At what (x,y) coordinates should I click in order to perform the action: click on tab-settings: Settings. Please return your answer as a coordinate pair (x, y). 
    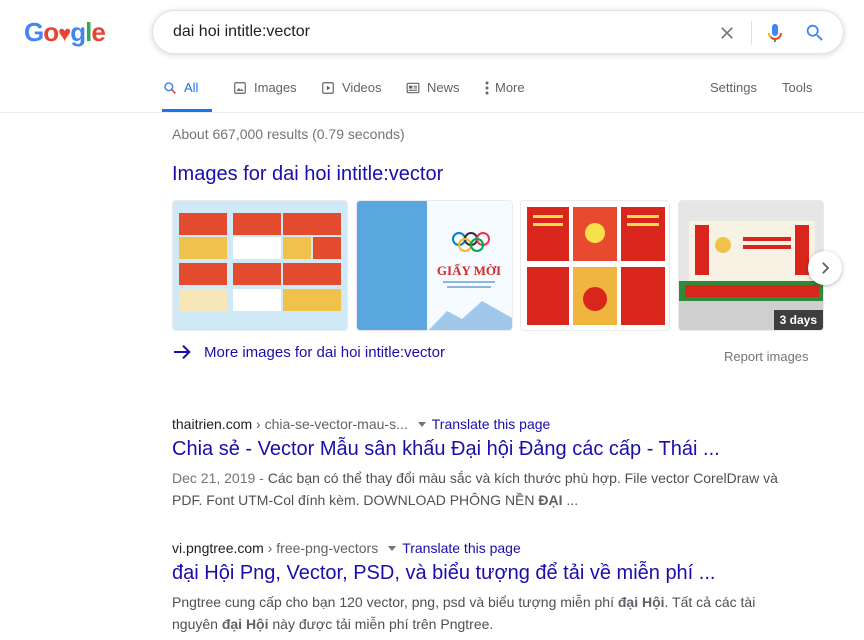
    Looking at the image, I should click on (733, 95).